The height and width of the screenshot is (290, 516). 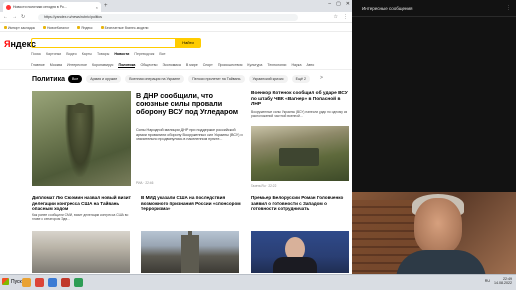 I want to click on service-link-news: Новости, so click(x=121, y=54).